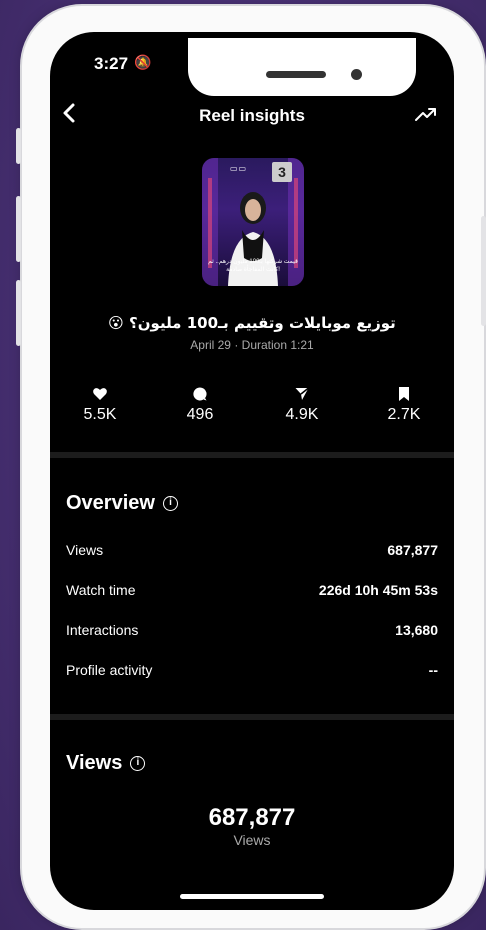  What do you see at coordinates (416, 630) in the screenshot?
I see `overview-row-value: 13,680` at bounding box center [416, 630].